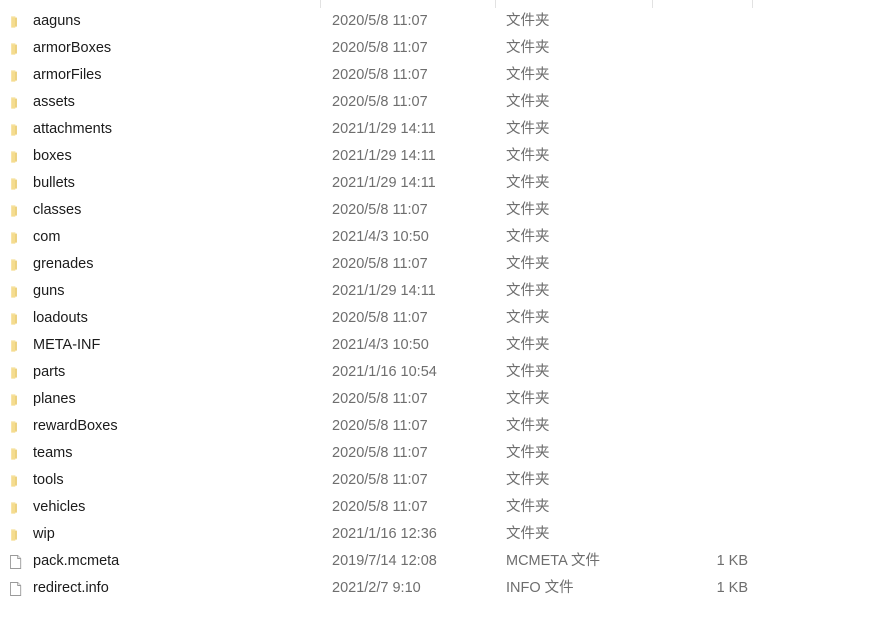 This screenshot has width=887, height=641. Describe the element at coordinates (553, 561) in the screenshot. I see `cell-type: MCMETA 文件` at that location.